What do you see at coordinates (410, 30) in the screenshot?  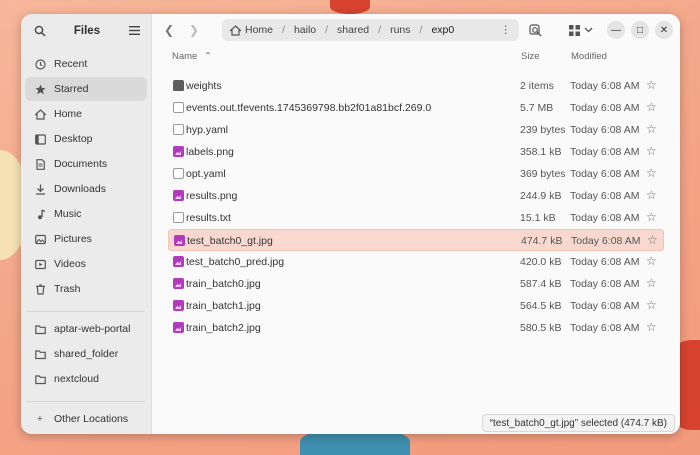 I see `breadcrumb-item: runs /` at bounding box center [410, 30].